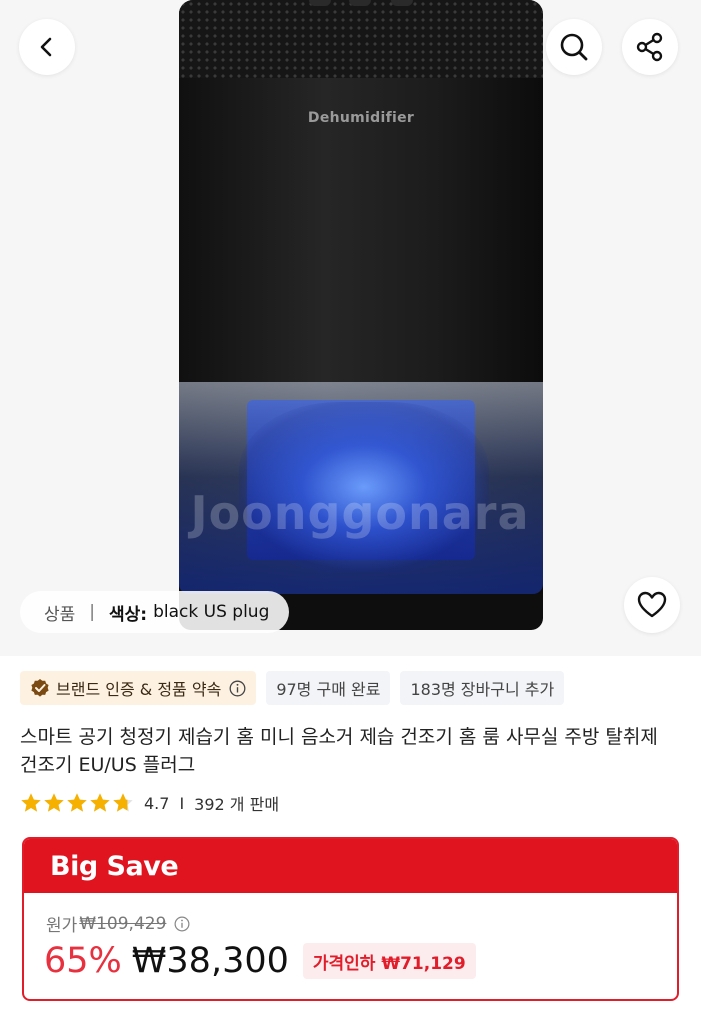 This screenshot has width=701, height=1024. I want to click on purchased-count-label: 97명 구매 완료, so click(328, 689).